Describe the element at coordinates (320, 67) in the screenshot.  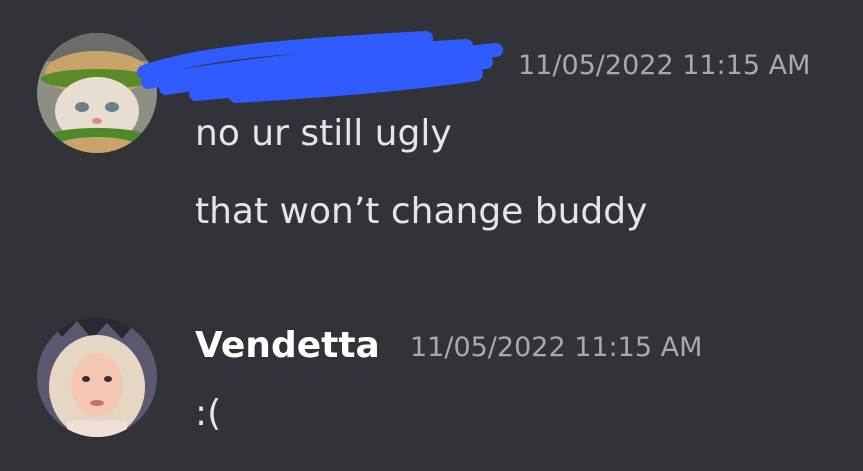
I see `redaction-scribble` at that location.